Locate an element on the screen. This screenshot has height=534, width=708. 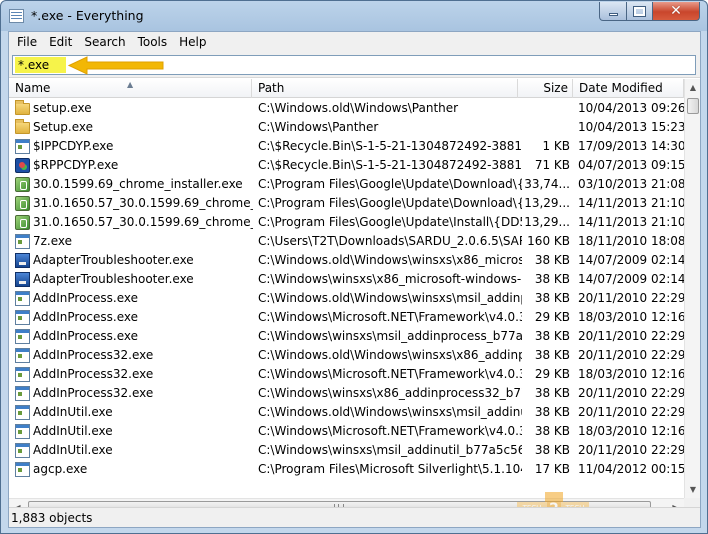
file-name: Setup.exe is located at coordinates (63, 127).